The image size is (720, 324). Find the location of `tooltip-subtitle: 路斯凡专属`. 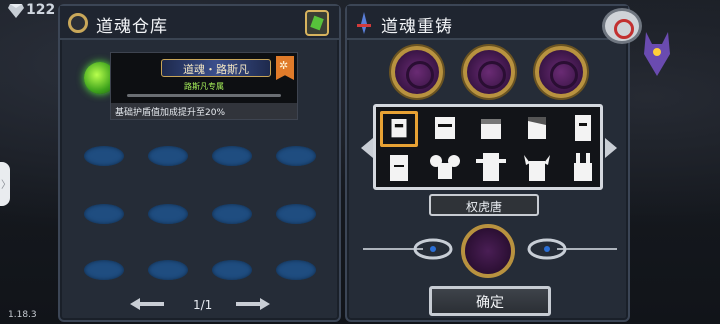

tooltip-subtitle: 路斯凡专属 is located at coordinates (204, 86).